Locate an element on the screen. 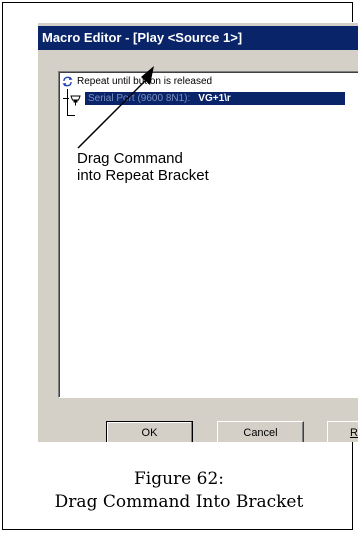  figure-caption: Figure 62: Drag Command Into Bracket is located at coordinates (179, 491).